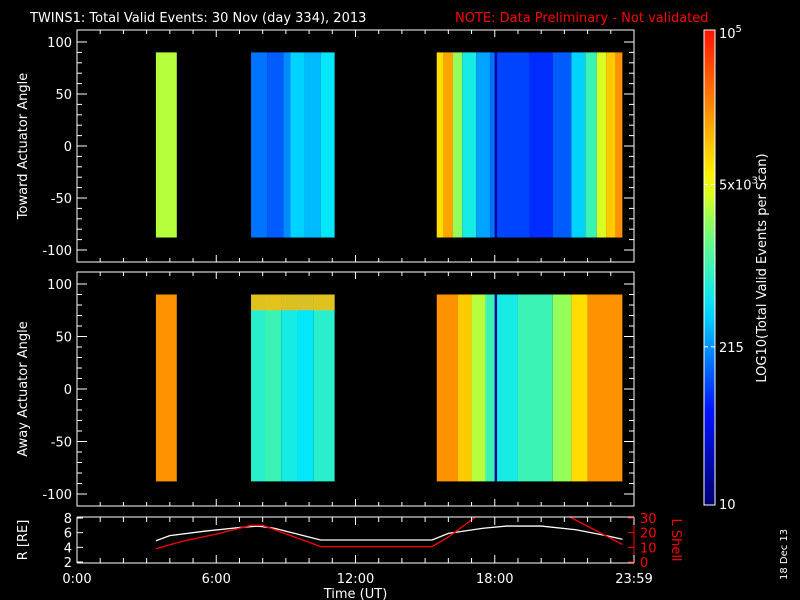 The image size is (800, 600). What do you see at coordinates (762, 267) in the screenshot?
I see `colorbar-label: LOG10(Total Valid Events per Scan)` at bounding box center [762, 267].